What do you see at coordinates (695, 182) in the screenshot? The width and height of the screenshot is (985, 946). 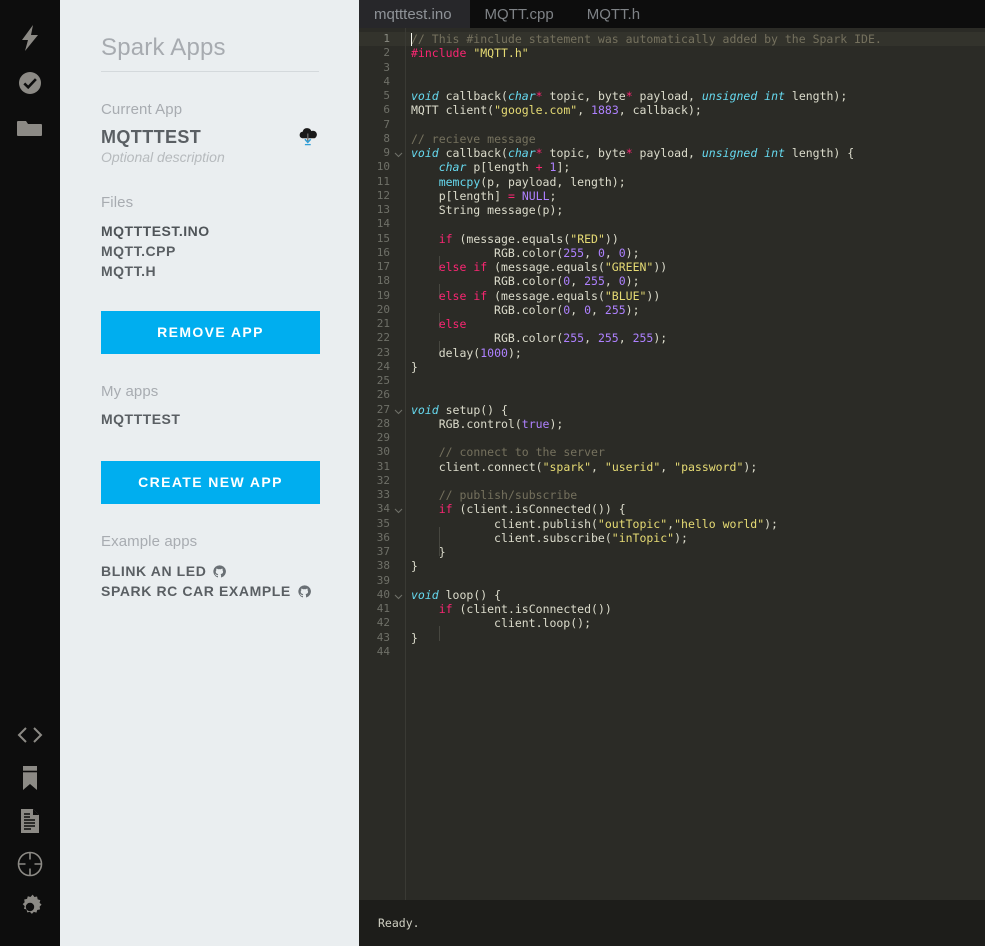 I see `code-line: memcpy(p, payload, length);` at bounding box center [695, 182].